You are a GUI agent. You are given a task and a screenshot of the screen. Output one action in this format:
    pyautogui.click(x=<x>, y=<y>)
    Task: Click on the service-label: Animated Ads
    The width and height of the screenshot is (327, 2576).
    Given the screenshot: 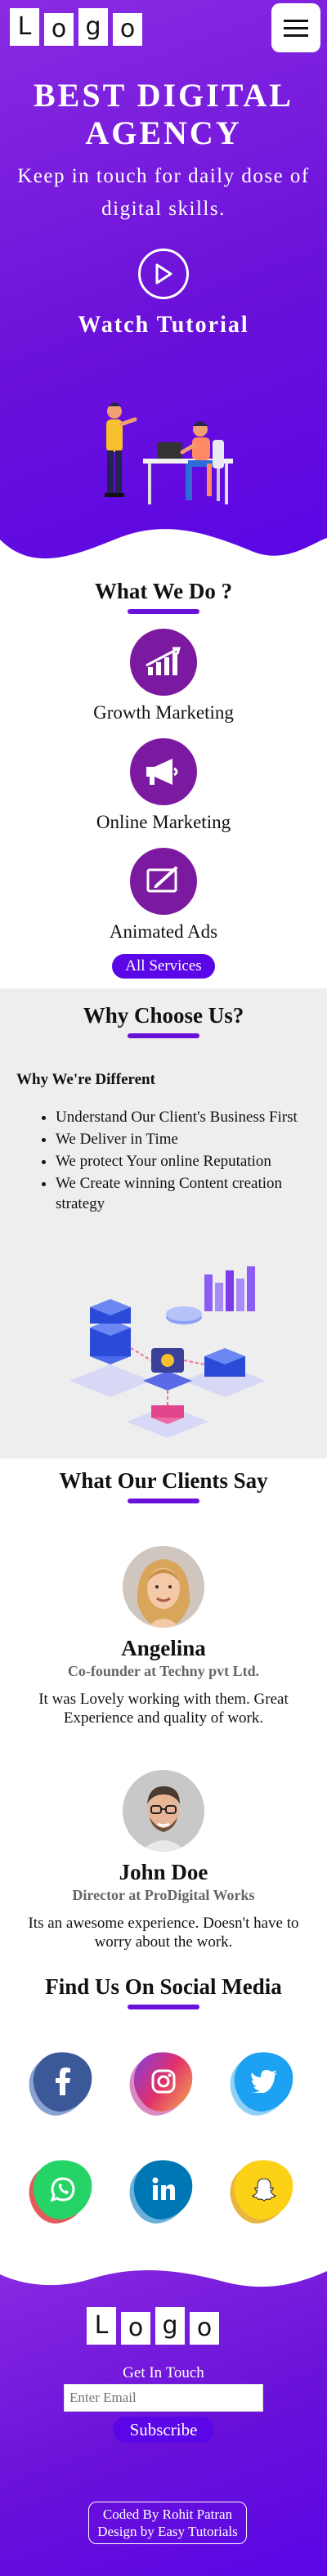 What is the action you would take?
    pyautogui.click(x=163, y=932)
    